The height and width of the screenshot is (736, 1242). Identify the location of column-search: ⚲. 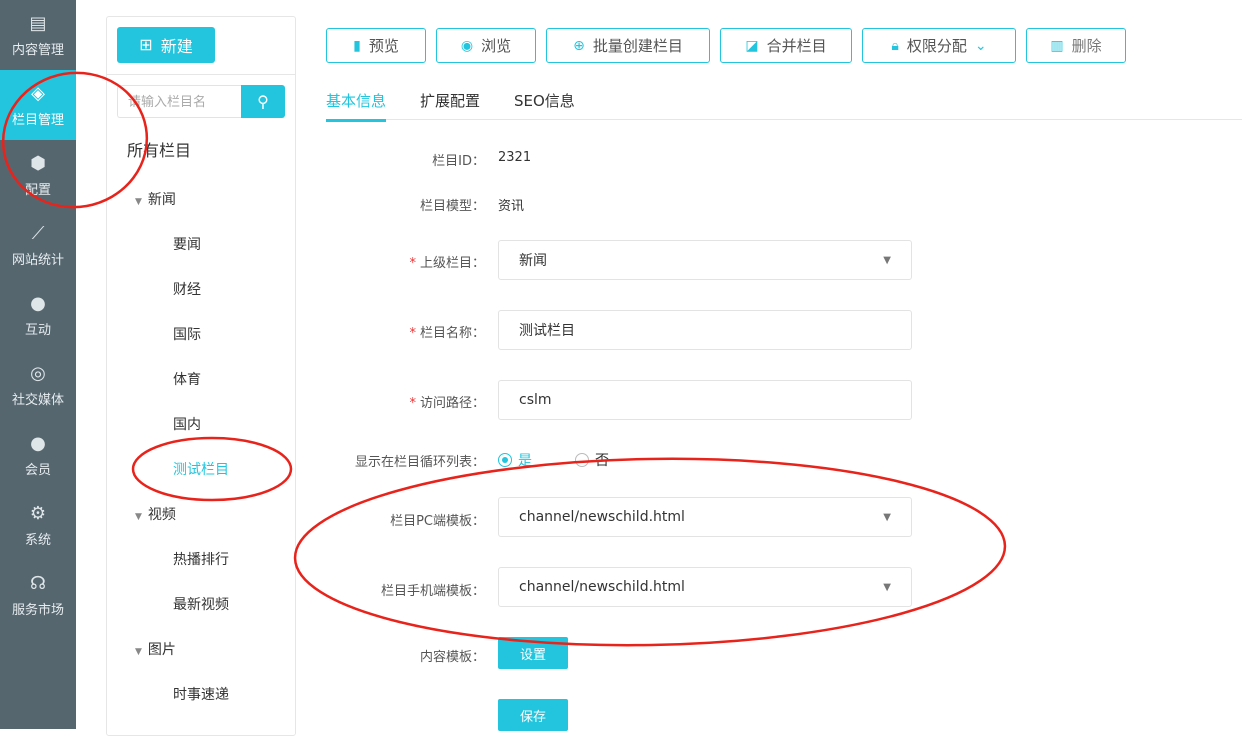
(201, 101).